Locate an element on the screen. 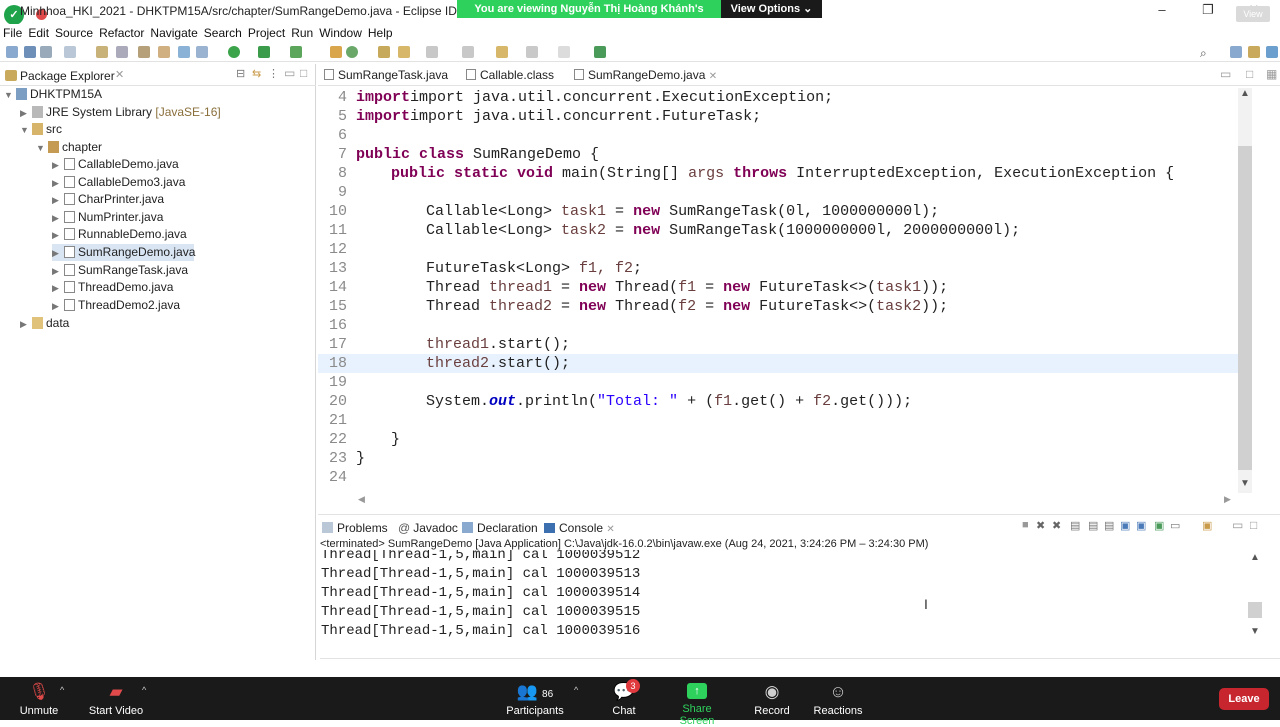  menu-window: Window is located at coordinates (340, 33).